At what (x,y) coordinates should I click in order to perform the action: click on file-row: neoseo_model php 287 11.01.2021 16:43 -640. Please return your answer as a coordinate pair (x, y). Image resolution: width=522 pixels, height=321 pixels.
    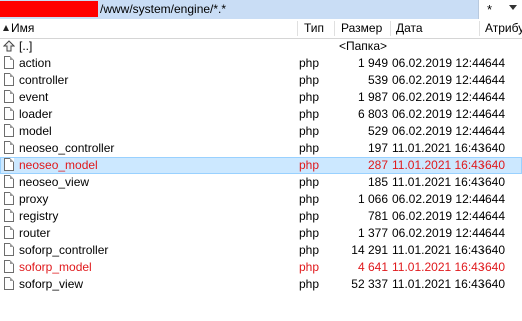
    Looking at the image, I should click on (261, 165).